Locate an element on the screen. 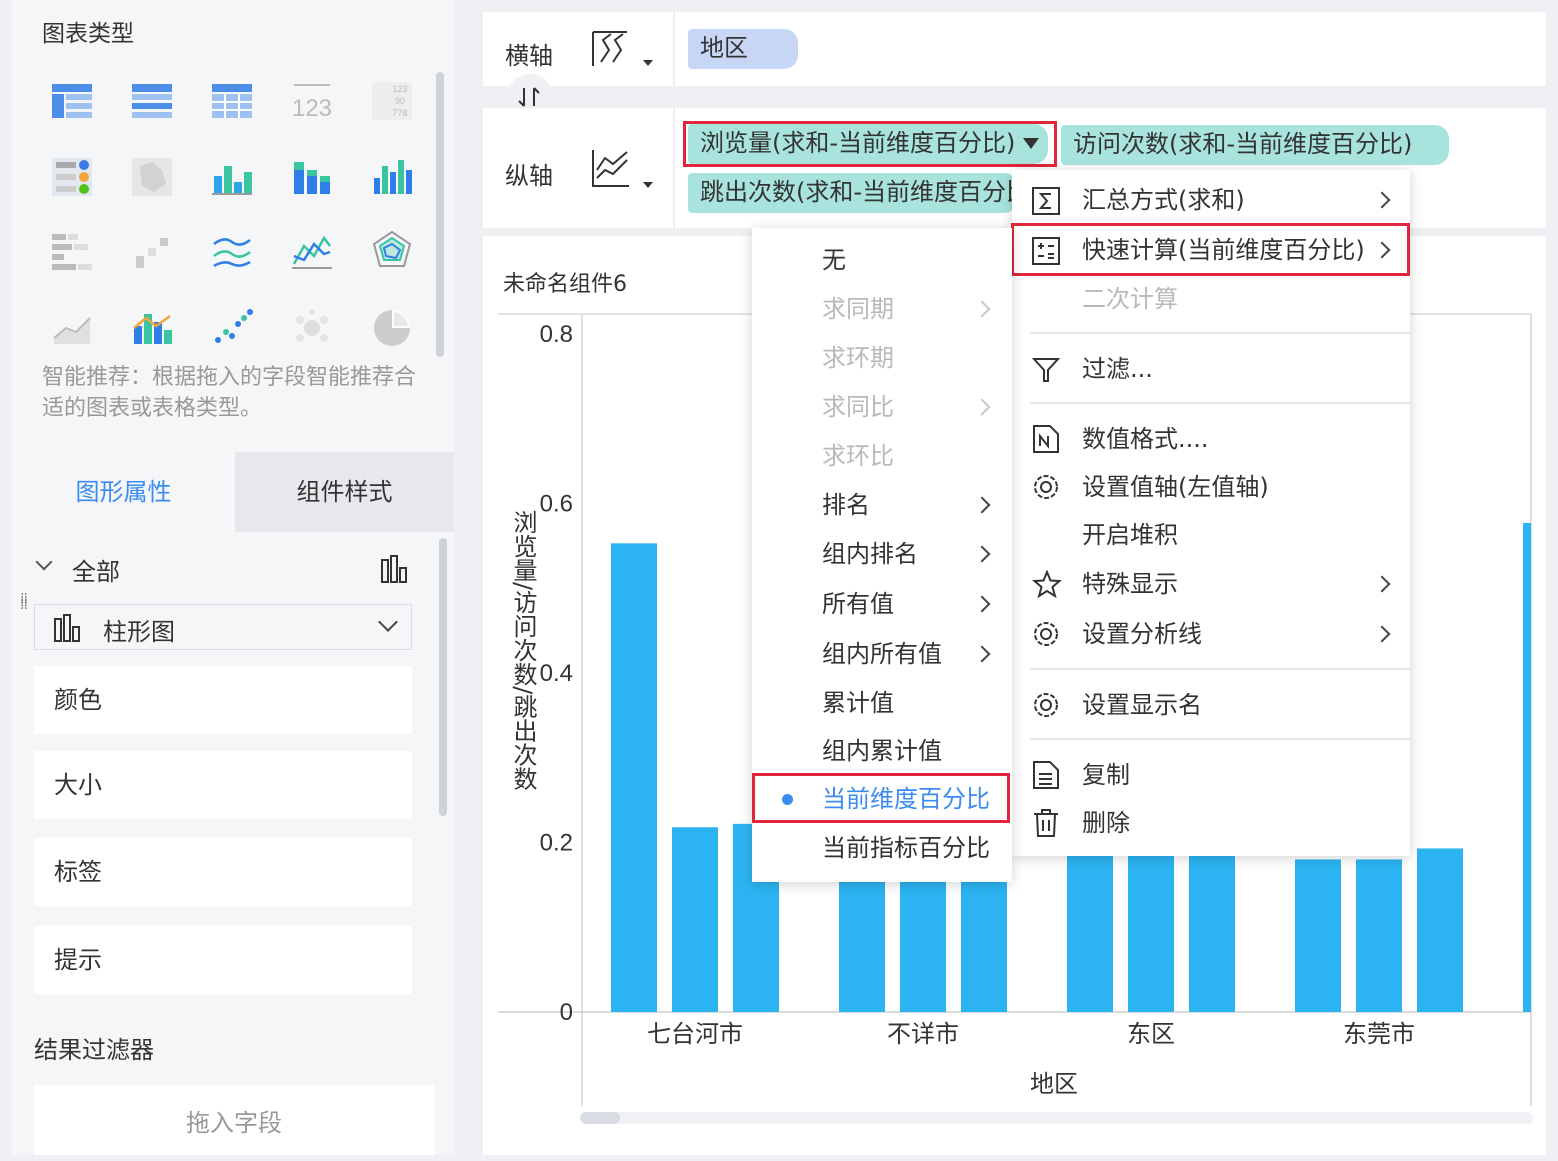 Image resolution: width=1558 pixels, height=1161 pixels. submenu-item-yoy-period: 求同期 is located at coordinates (882, 309).